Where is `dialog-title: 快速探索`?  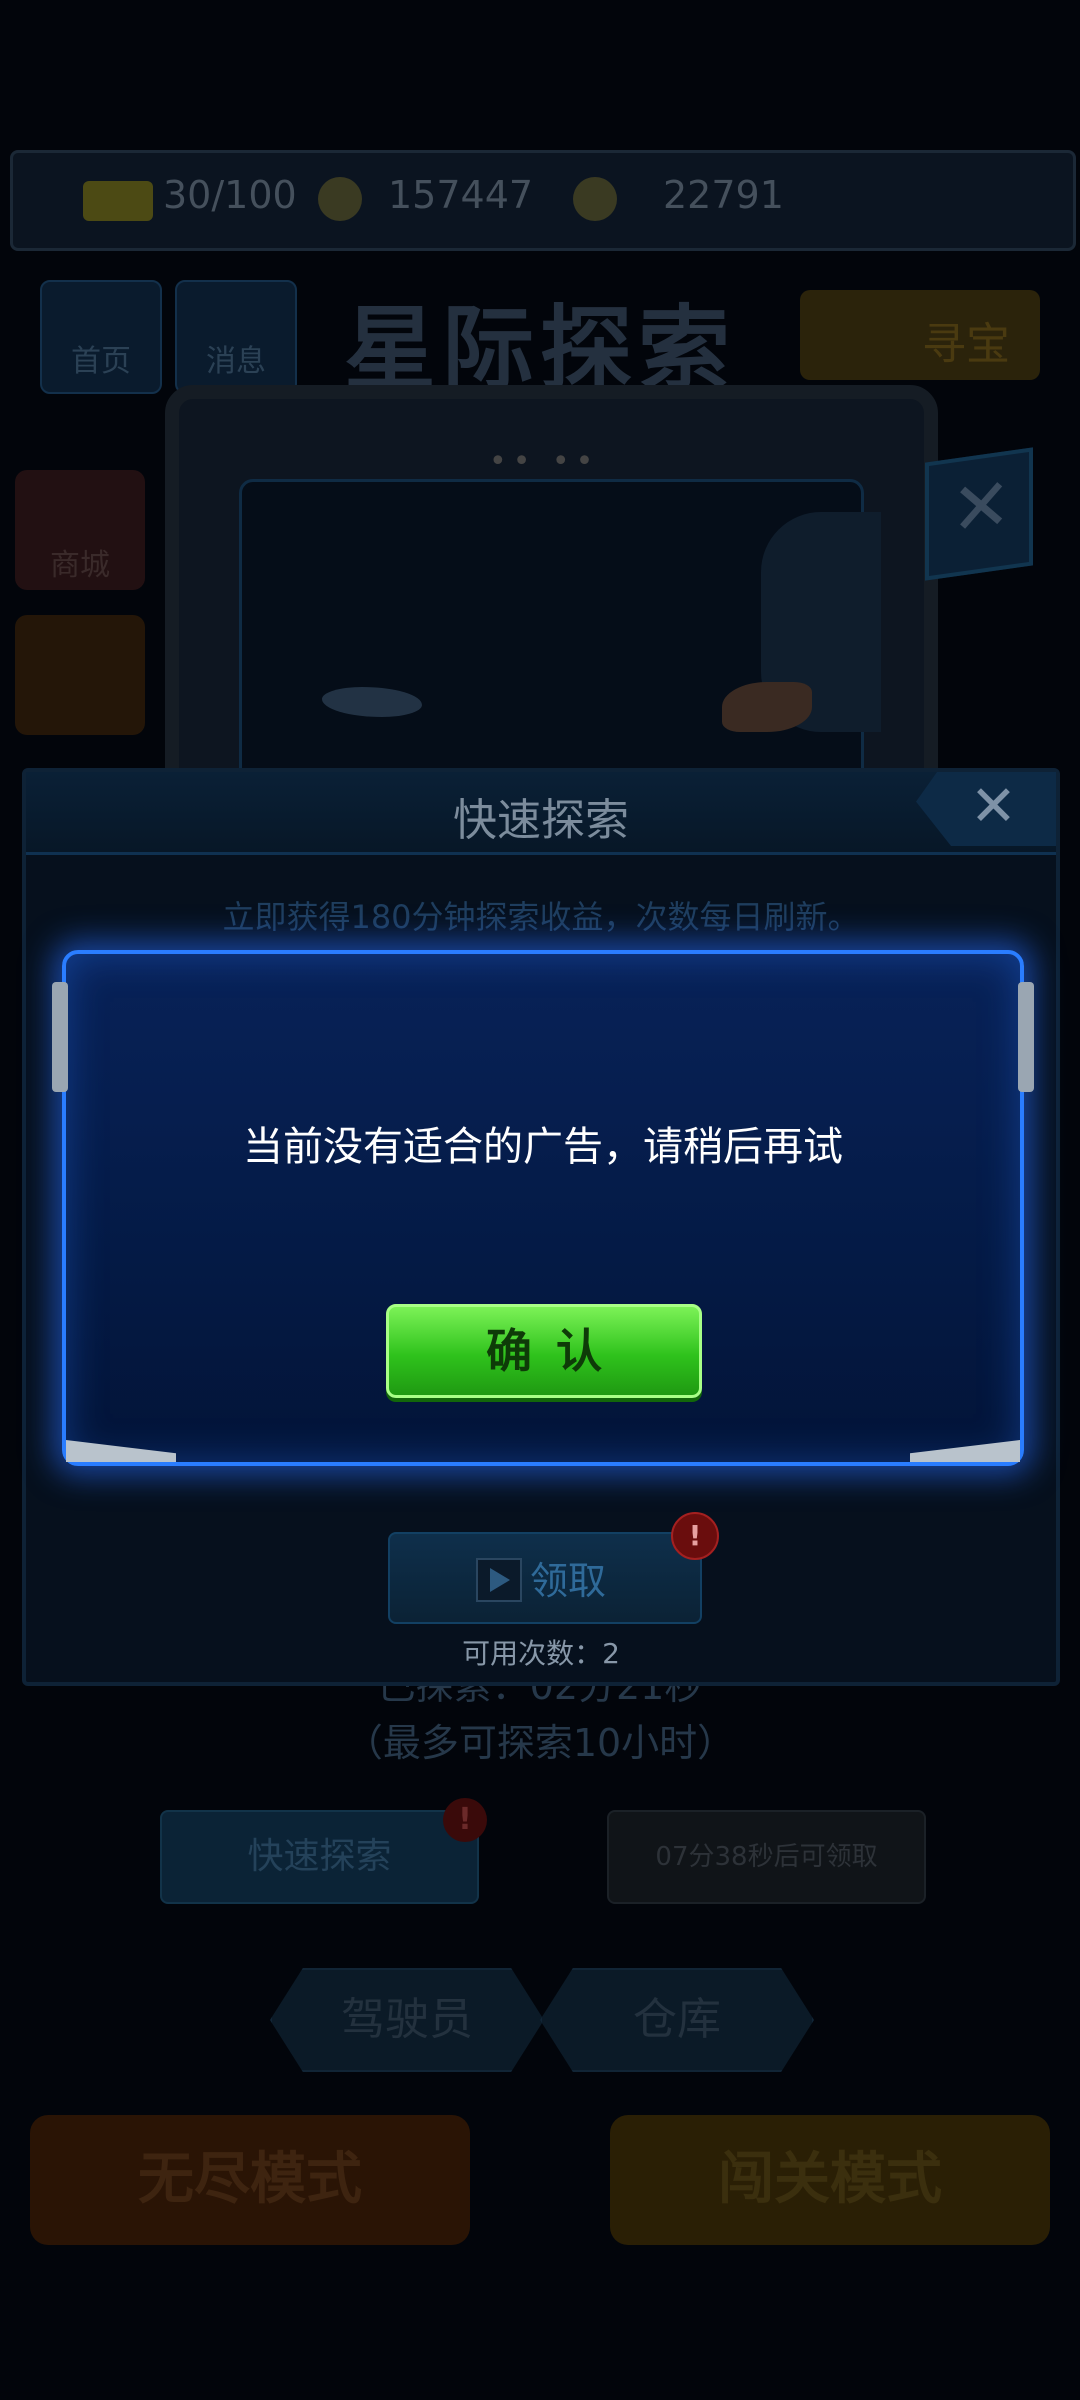 dialog-title: 快速探索 is located at coordinates (541, 820).